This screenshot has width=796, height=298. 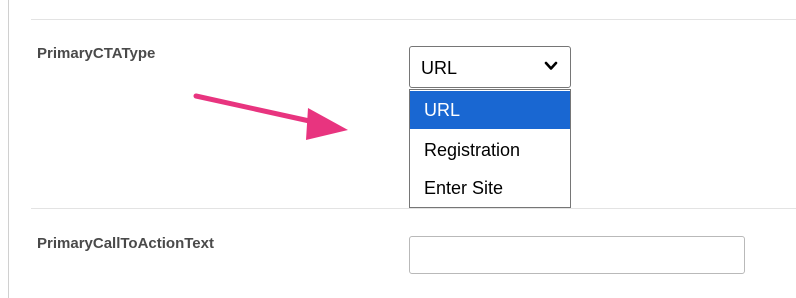 What do you see at coordinates (551, 65) in the screenshot?
I see `chevron-down-icon` at bounding box center [551, 65].